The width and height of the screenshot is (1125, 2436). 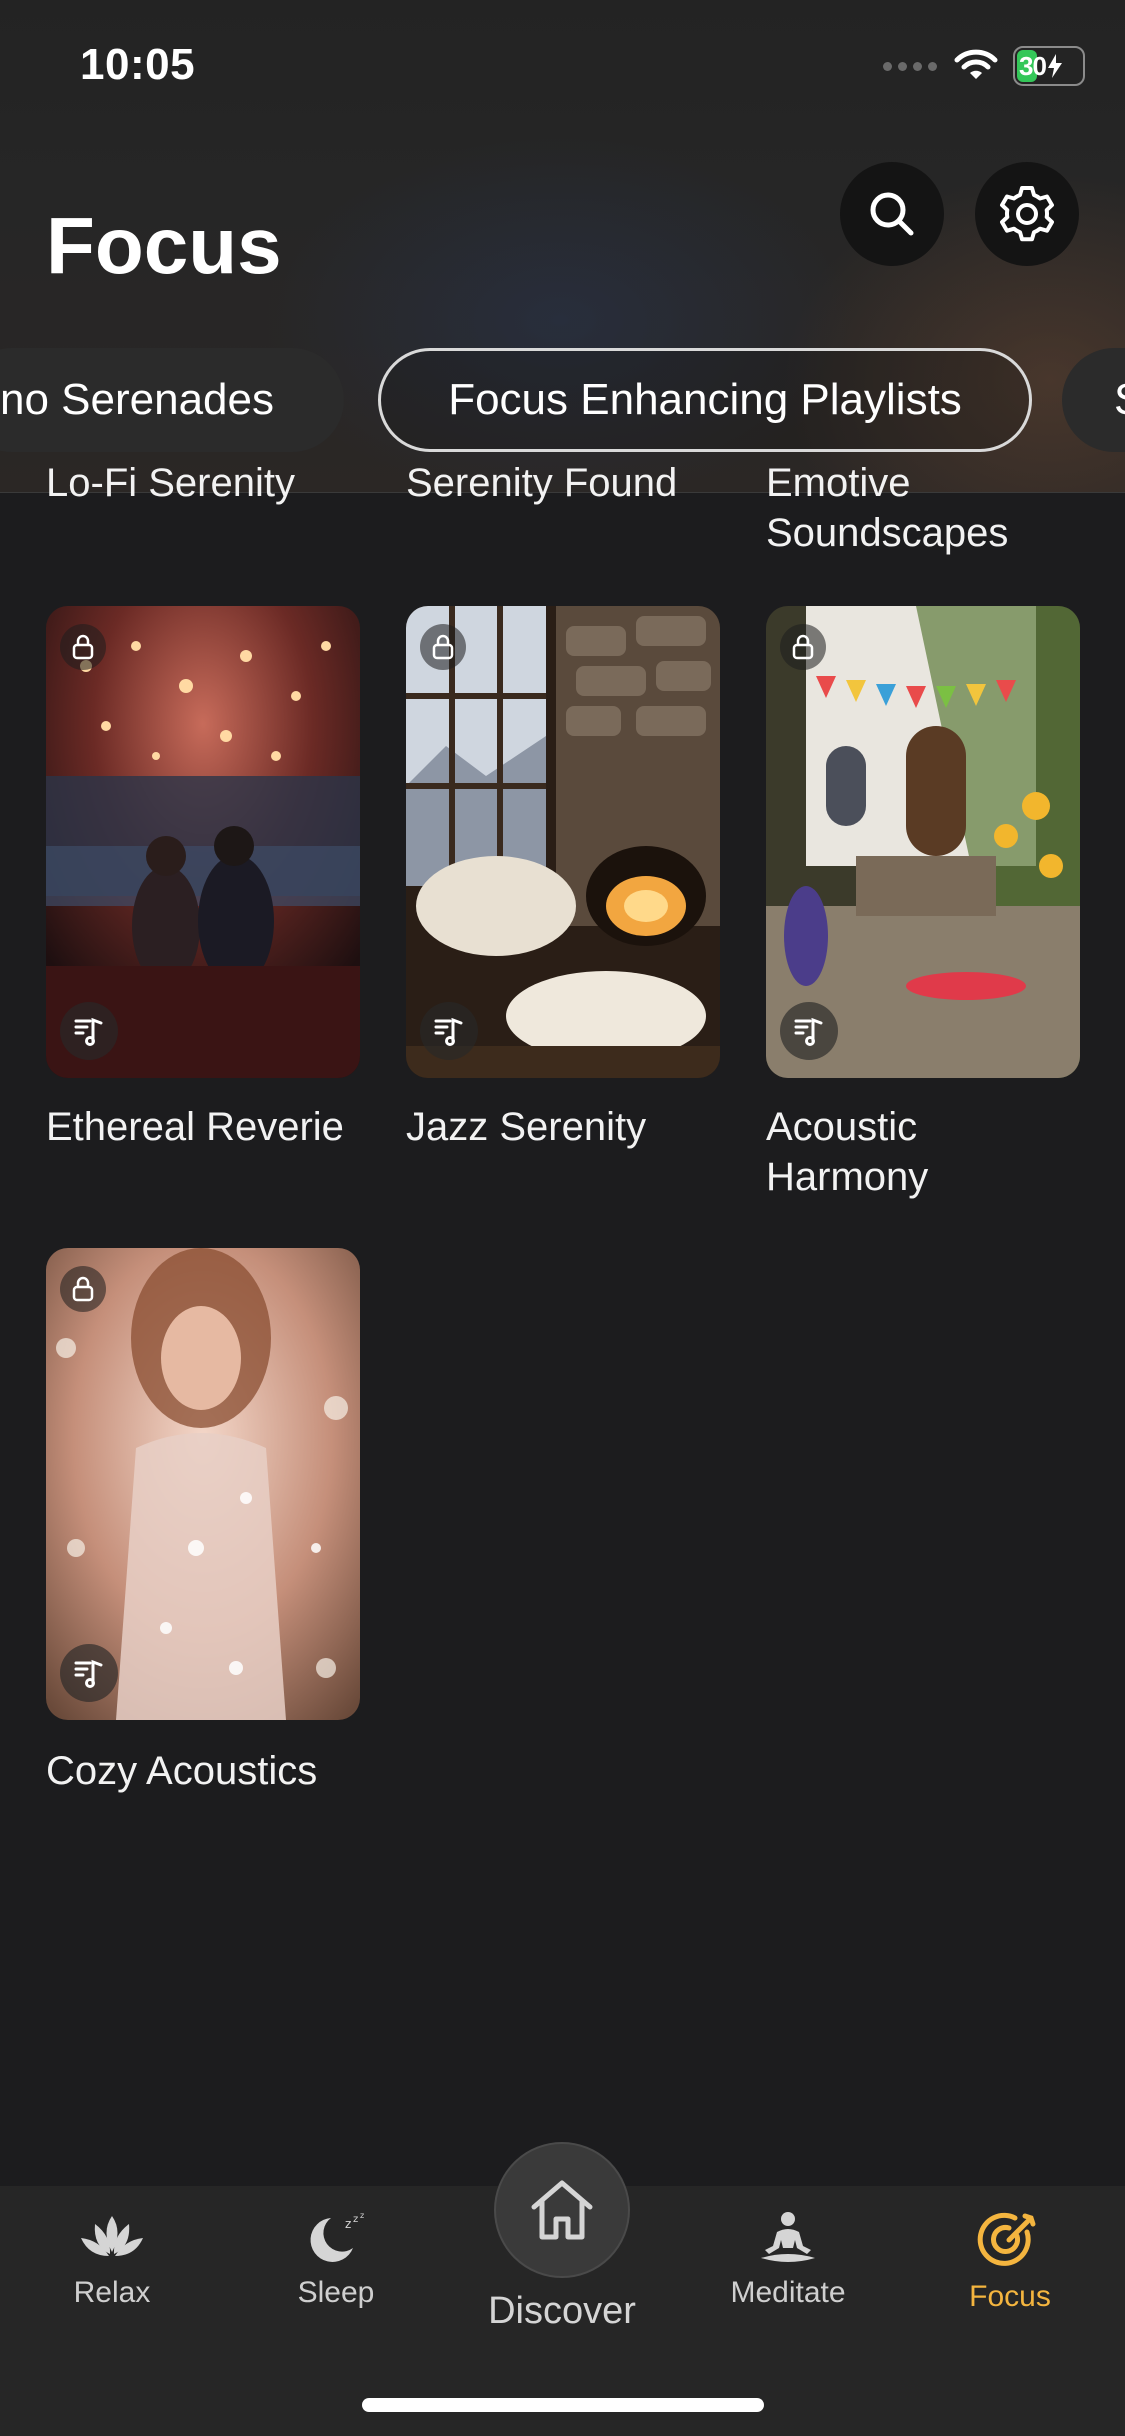 What do you see at coordinates (563, 2405) in the screenshot?
I see `home-indicator` at bounding box center [563, 2405].